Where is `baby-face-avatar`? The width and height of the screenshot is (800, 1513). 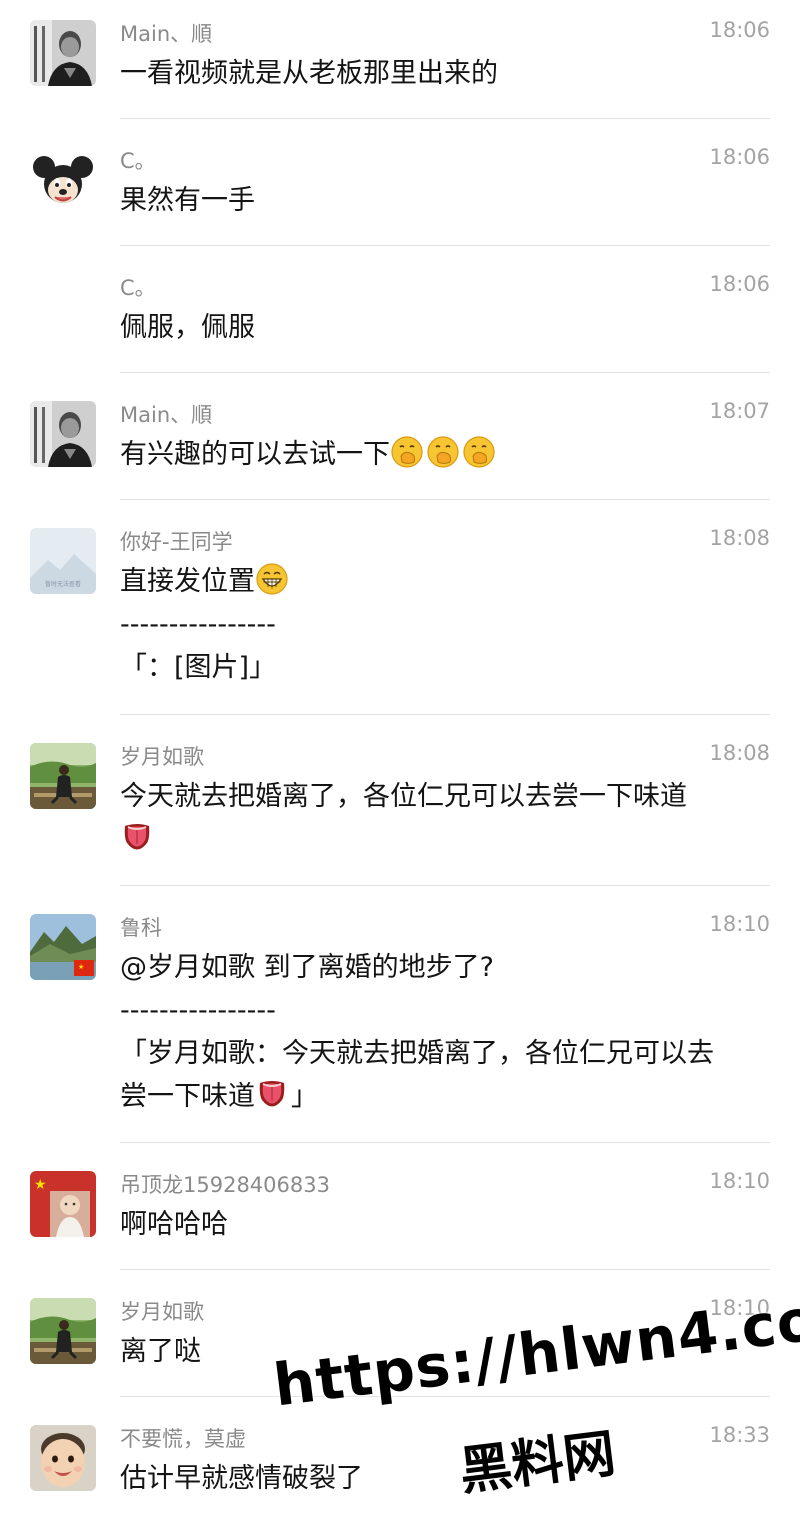 baby-face-avatar is located at coordinates (63, 1458).